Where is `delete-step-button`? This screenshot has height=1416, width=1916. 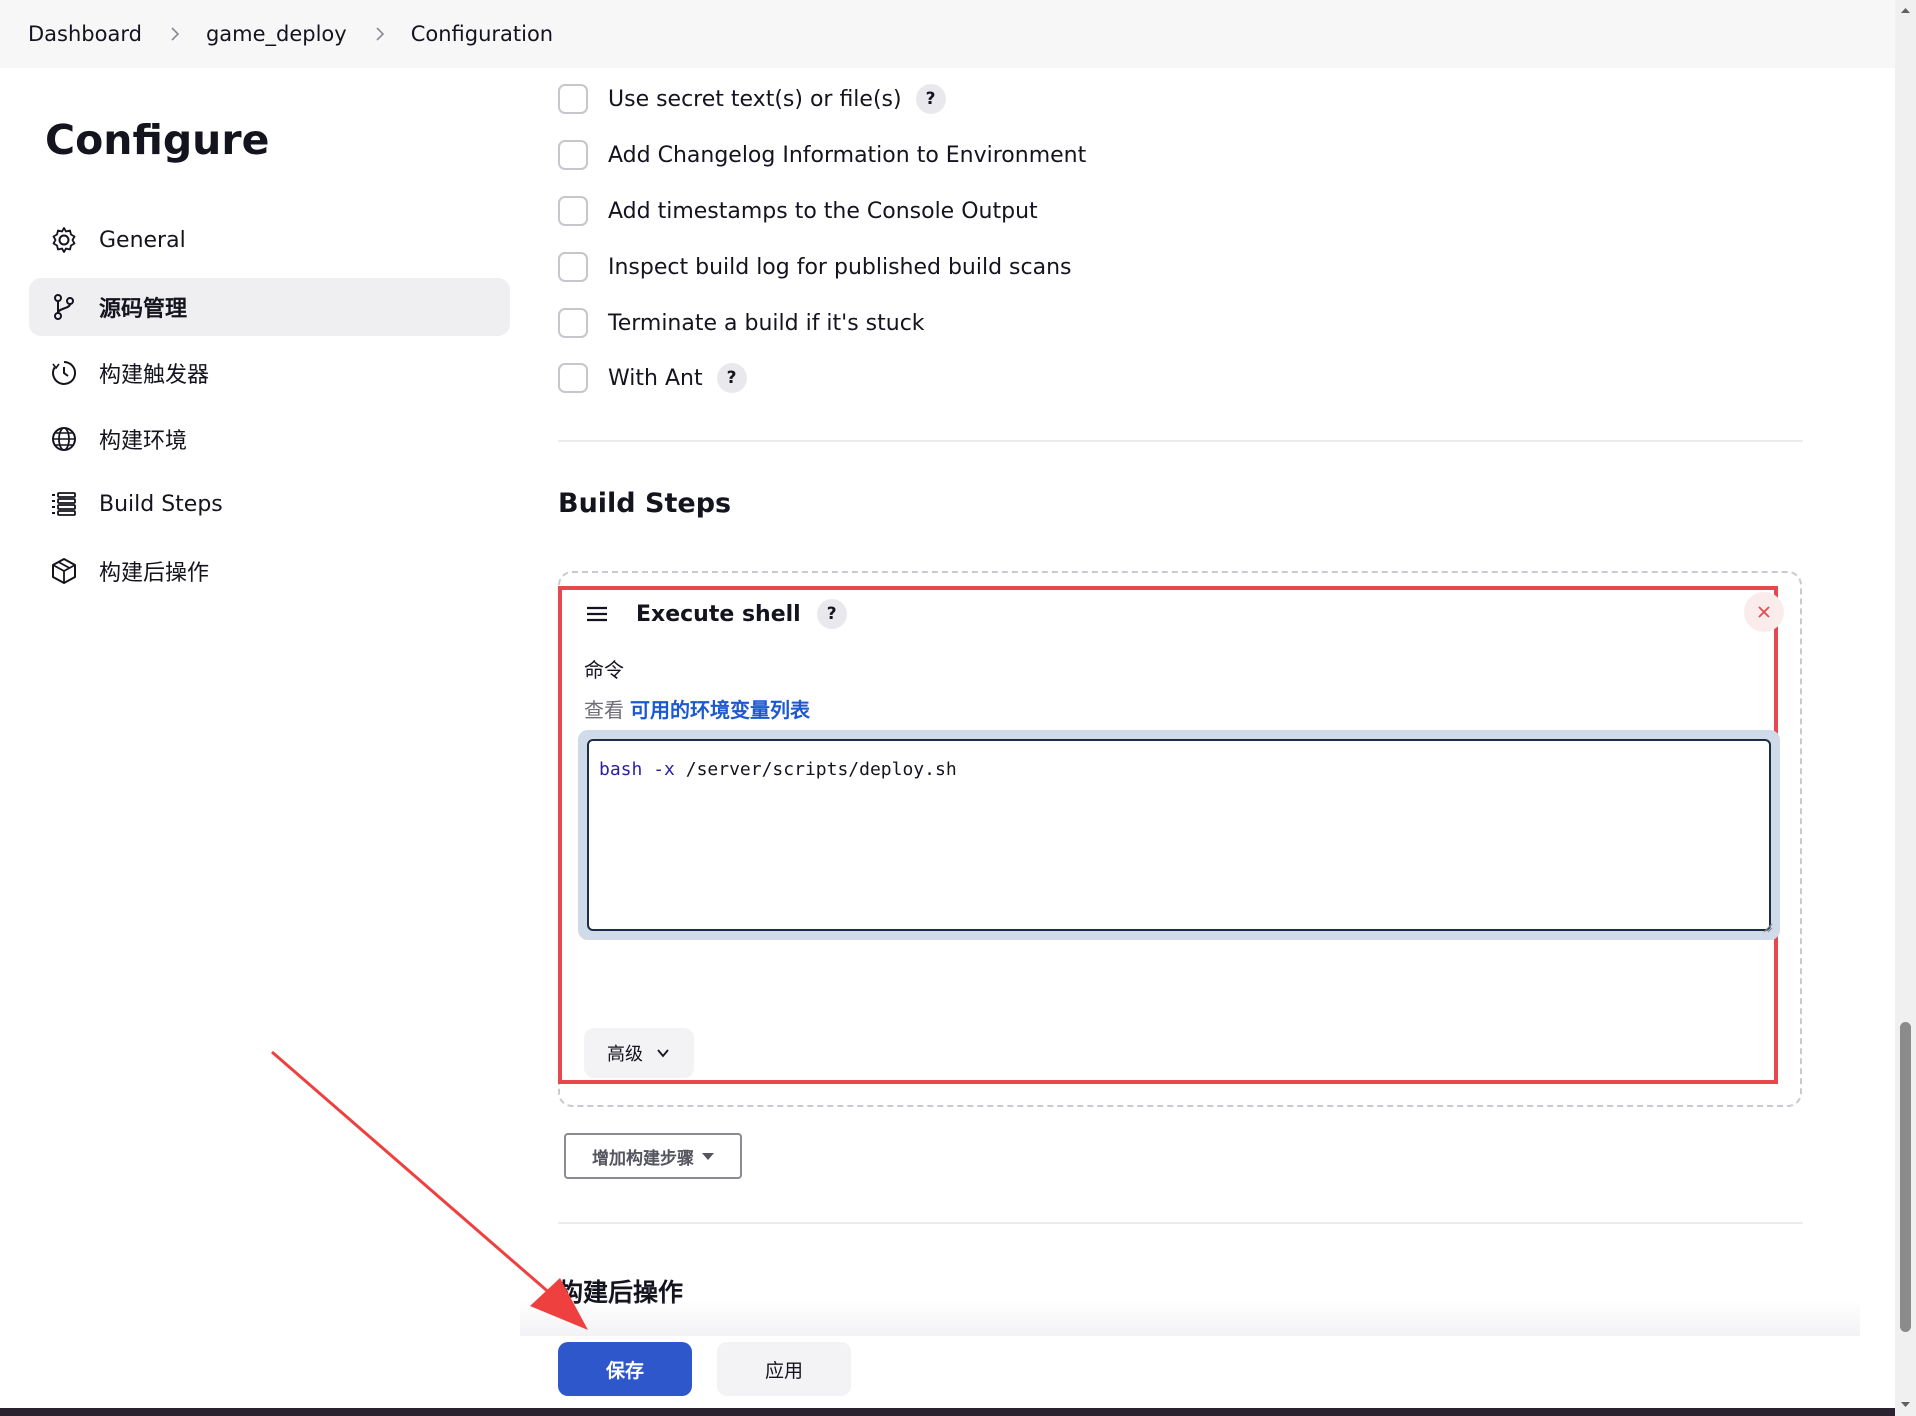
delete-step-button is located at coordinates (1764, 612).